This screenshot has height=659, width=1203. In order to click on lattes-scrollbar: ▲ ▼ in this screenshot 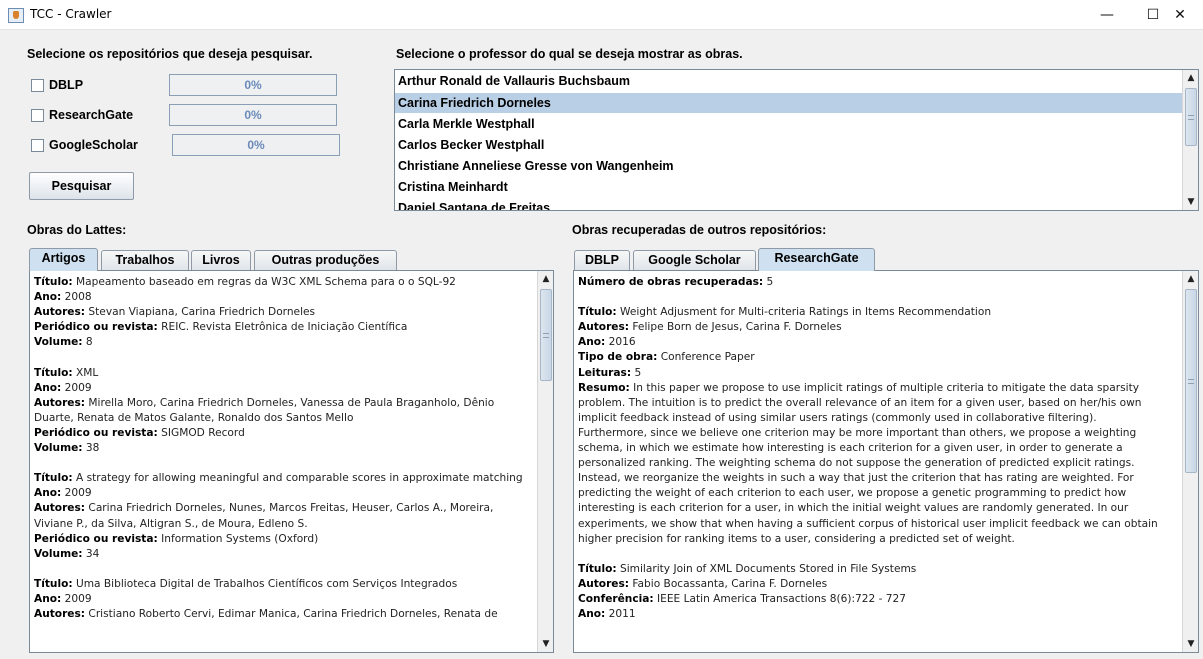, I will do `click(545, 461)`.